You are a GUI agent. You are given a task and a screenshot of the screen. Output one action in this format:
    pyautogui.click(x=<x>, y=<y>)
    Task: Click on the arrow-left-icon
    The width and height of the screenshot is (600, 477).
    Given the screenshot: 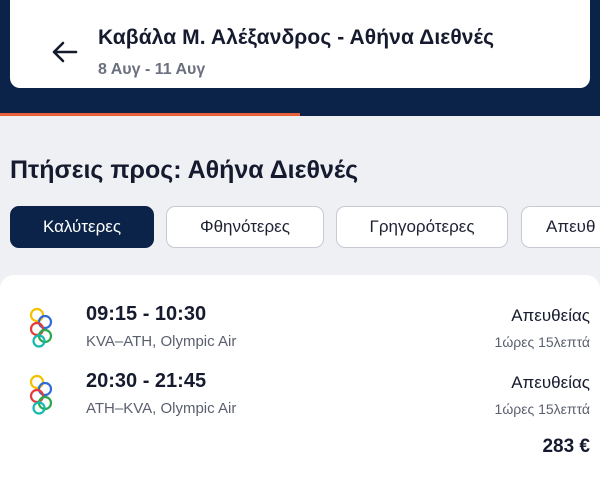 What is the action you would take?
    pyautogui.click(x=64, y=52)
    